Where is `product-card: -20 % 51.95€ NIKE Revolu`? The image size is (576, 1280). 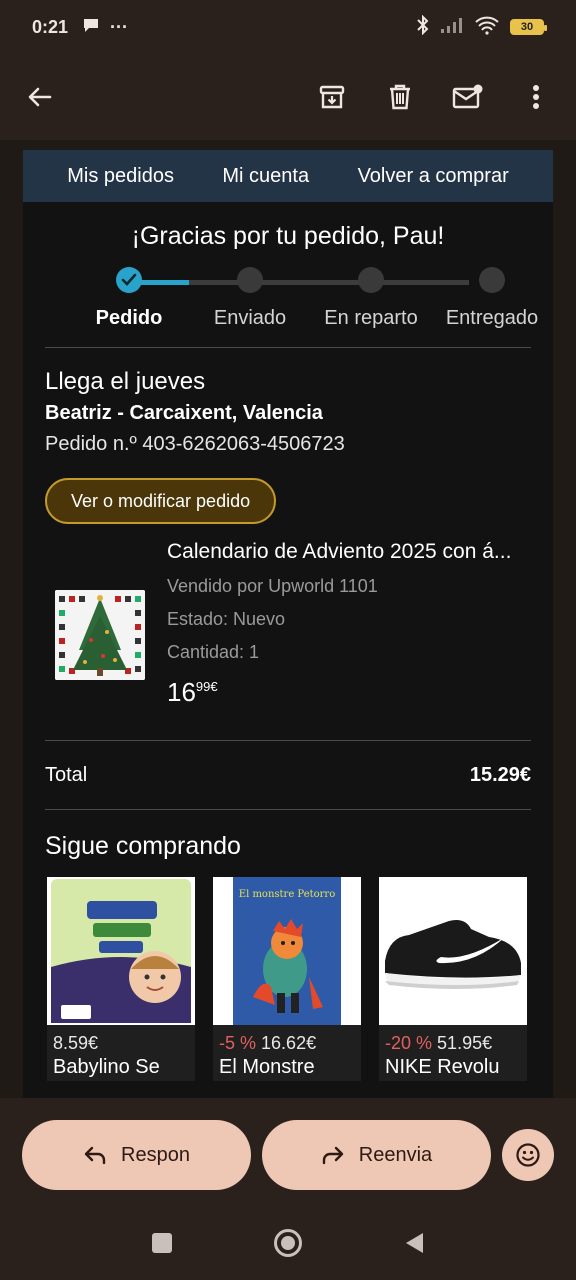
product-card: -20 % 51.95€ NIKE Revolu is located at coordinates (453, 979).